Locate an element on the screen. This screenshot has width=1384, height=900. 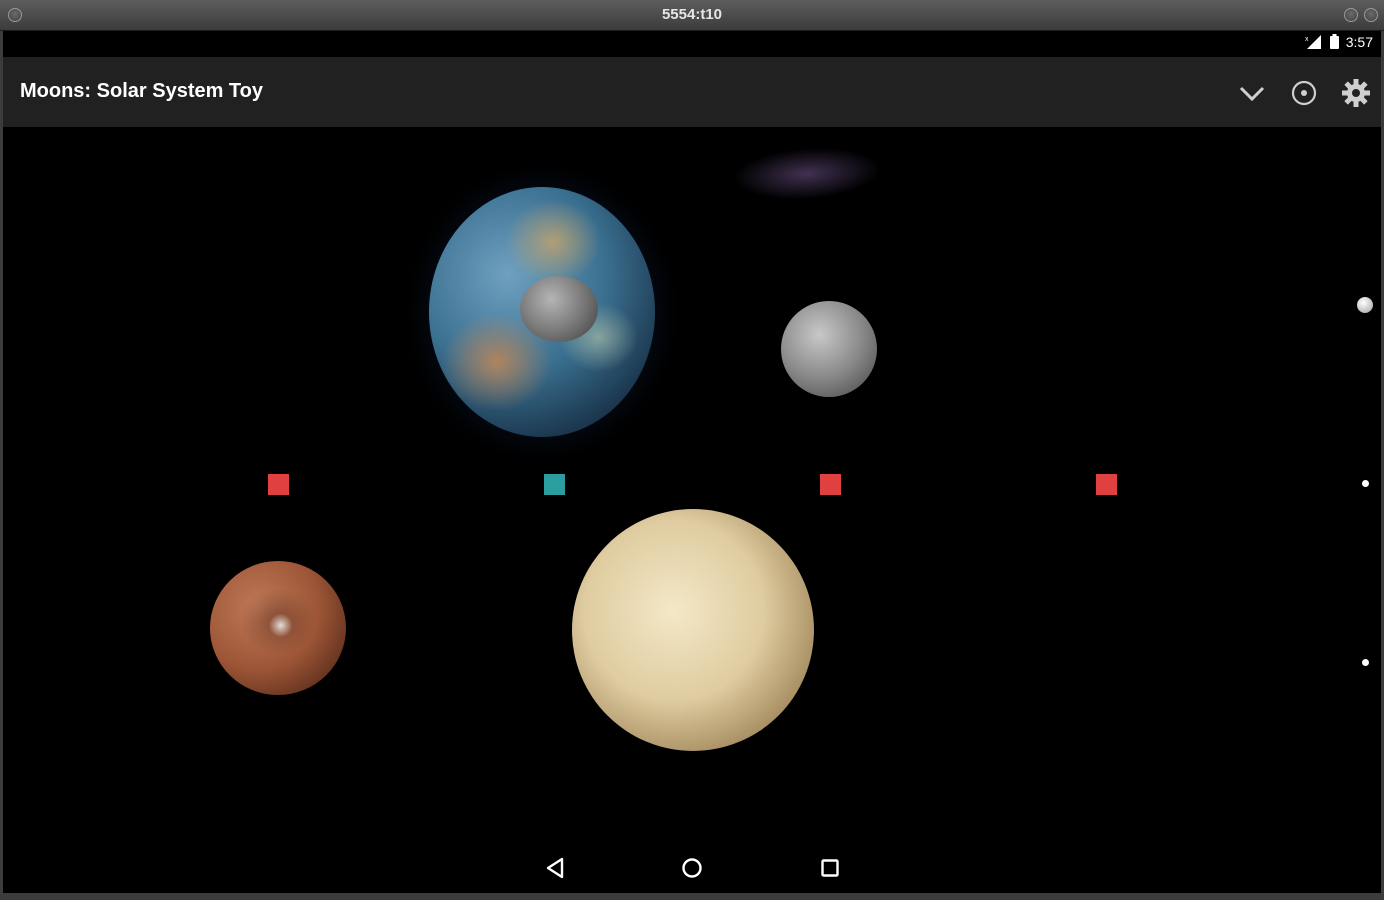
window-close-button is located at coordinates (1371, 15).